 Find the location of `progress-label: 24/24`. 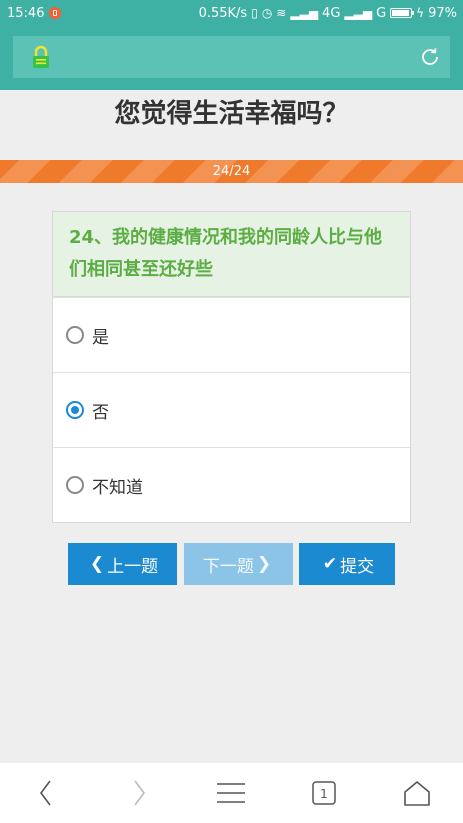

progress-label: 24/24 is located at coordinates (231, 171).